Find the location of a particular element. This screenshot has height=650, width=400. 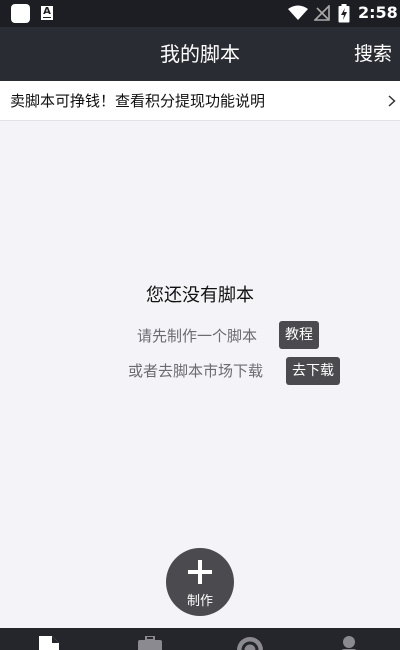

briefcase-icon is located at coordinates (150, 643).